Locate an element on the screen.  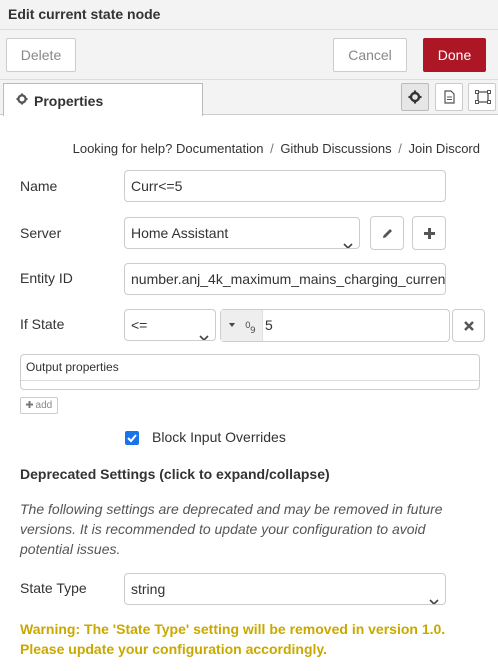
clear-if-state-button is located at coordinates (468, 325).